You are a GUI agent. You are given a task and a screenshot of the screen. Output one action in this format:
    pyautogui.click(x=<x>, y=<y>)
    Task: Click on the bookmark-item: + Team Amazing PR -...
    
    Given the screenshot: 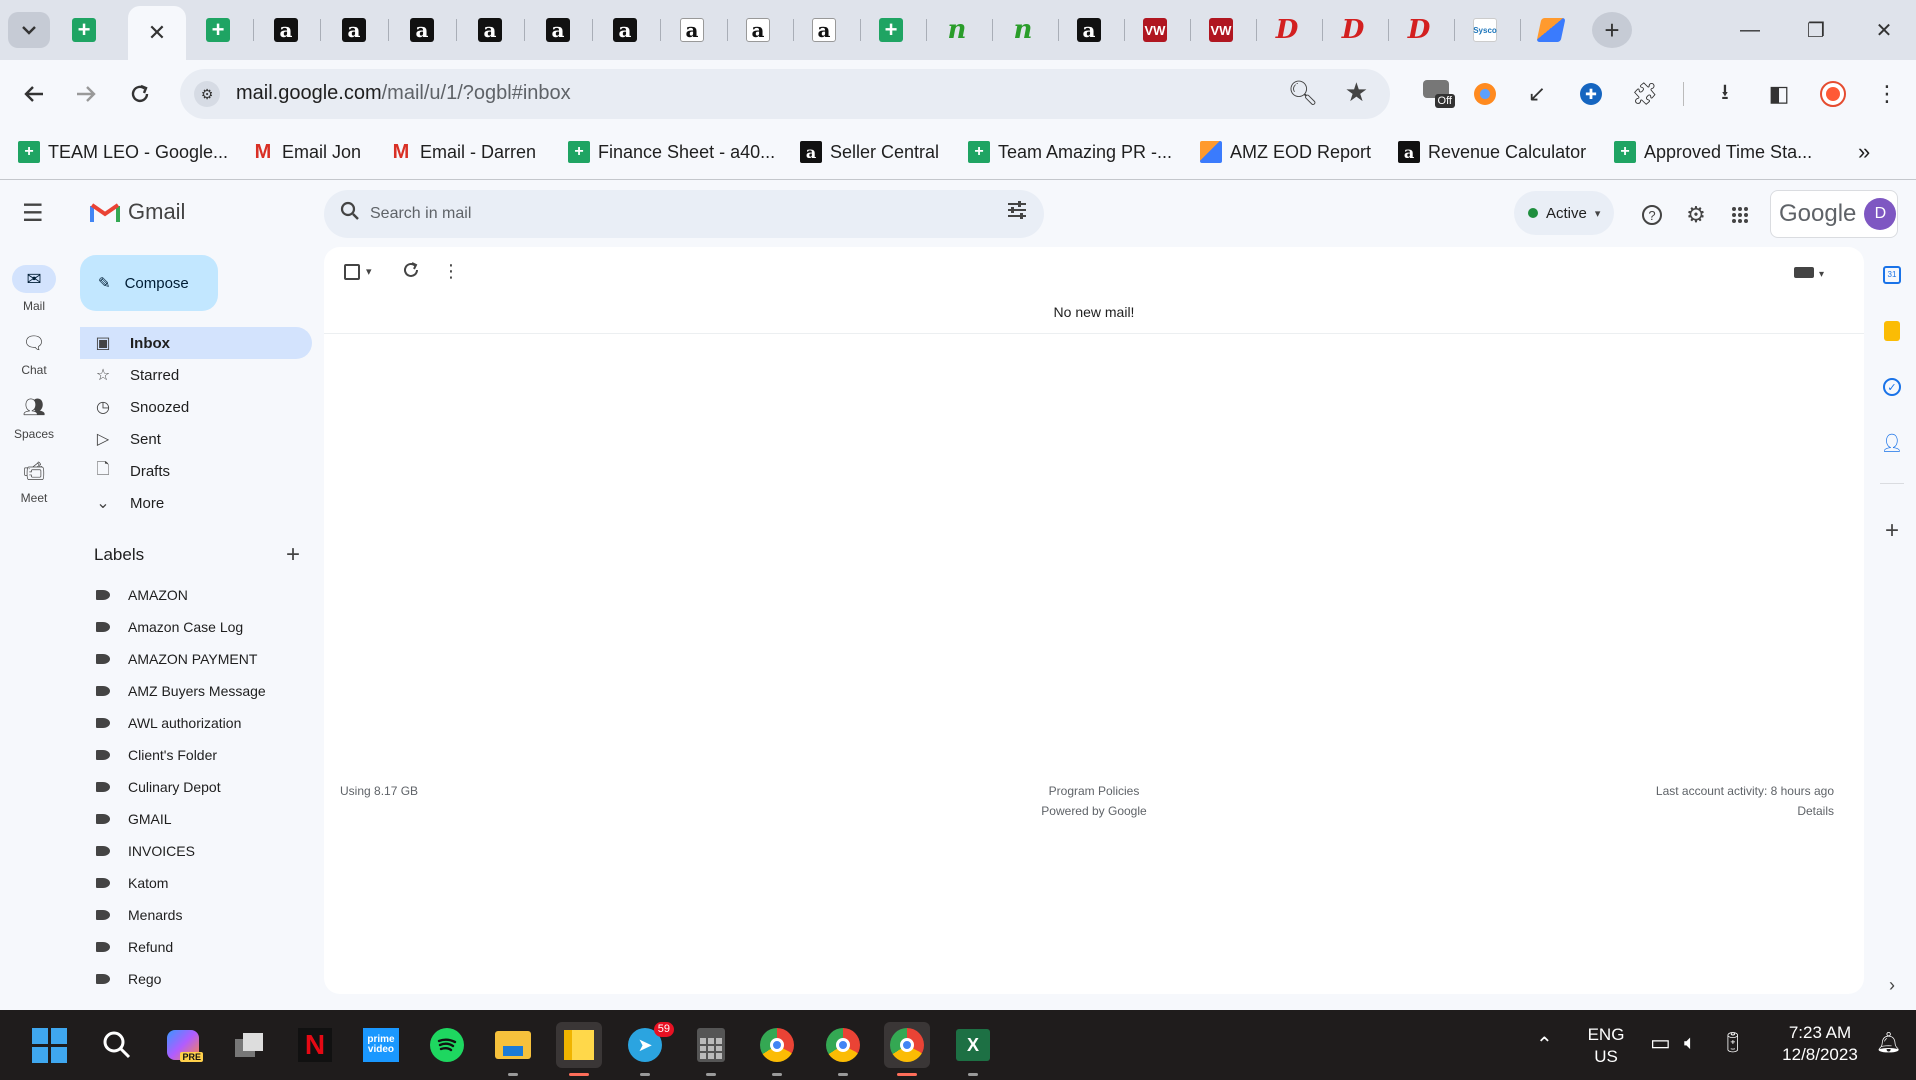 What is the action you would take?
    pyautogui.click(x=1070, y=152)
    